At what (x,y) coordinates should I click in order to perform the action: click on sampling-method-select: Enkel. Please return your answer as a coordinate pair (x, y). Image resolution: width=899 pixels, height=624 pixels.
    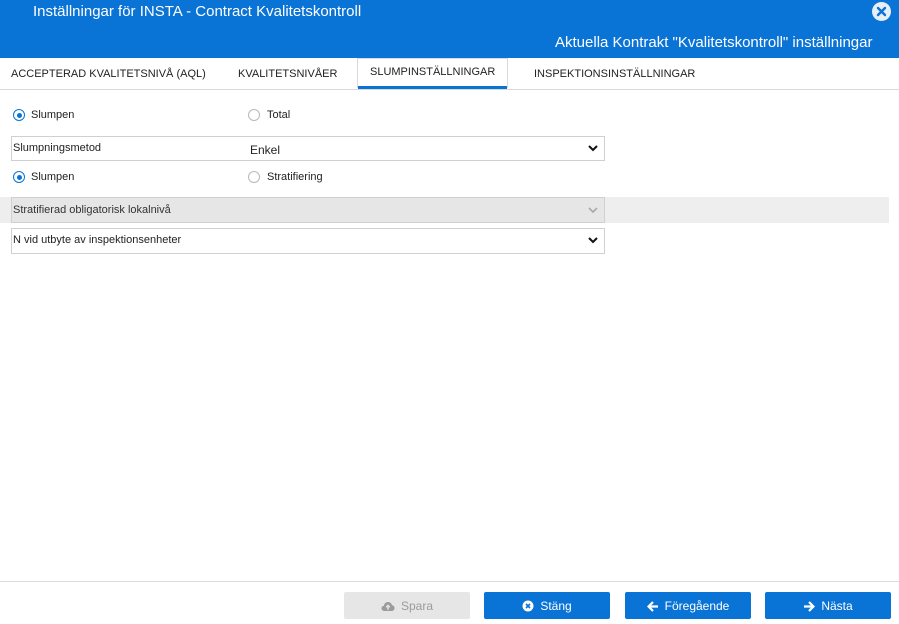
    Looking at the image, I should click on (425, 148).